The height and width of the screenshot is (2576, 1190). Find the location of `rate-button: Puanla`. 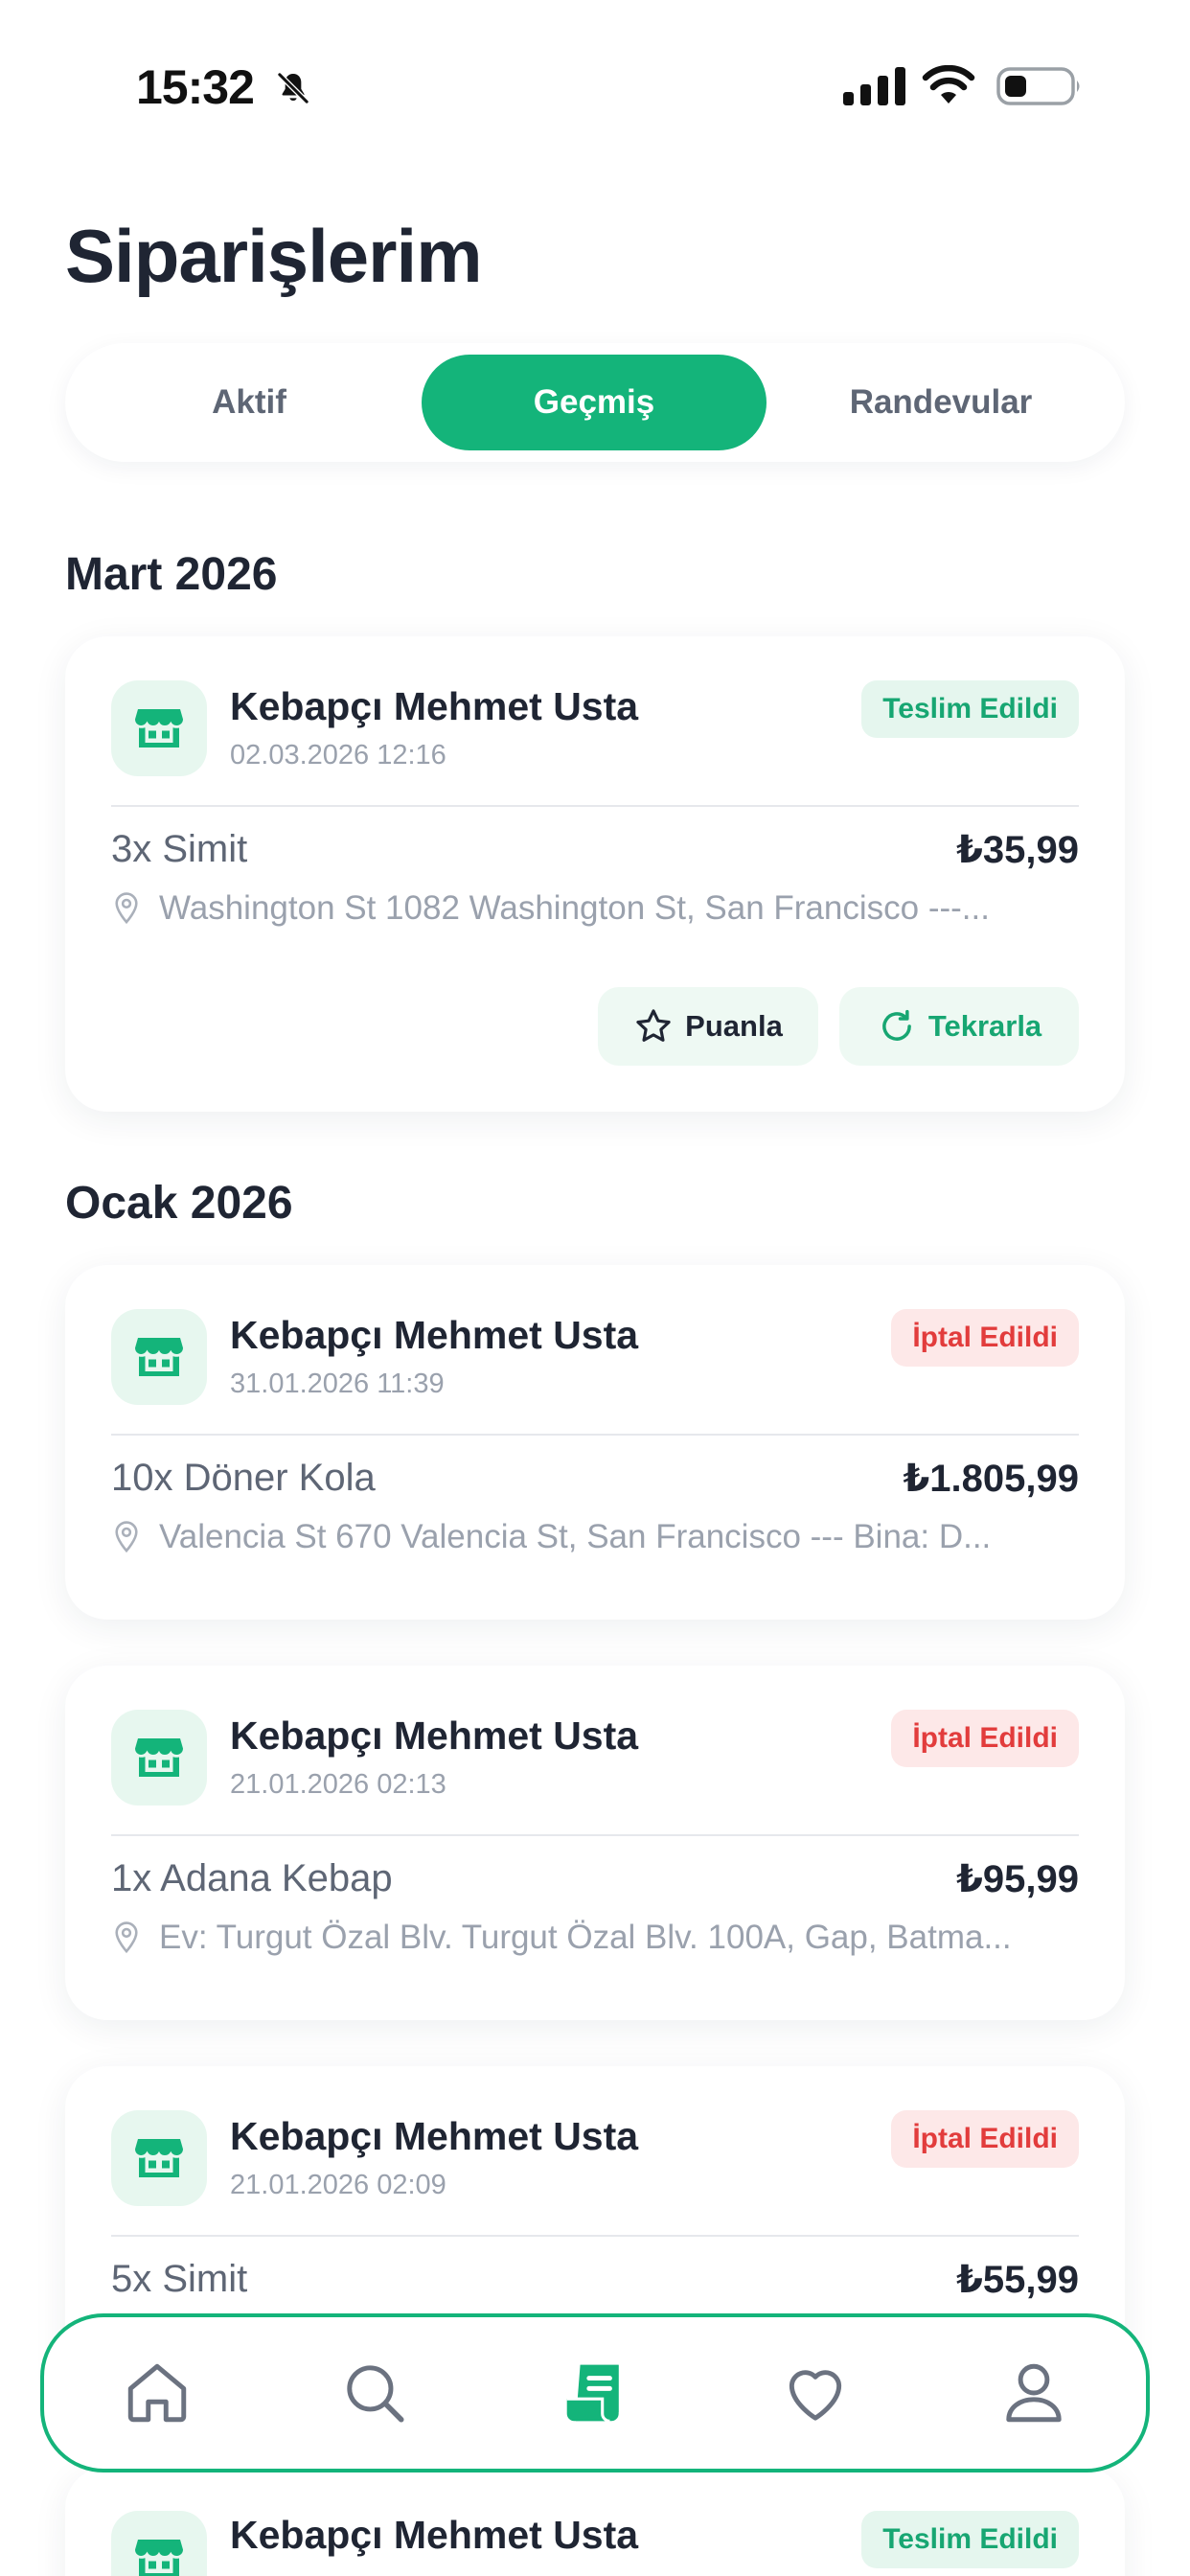

rate-button: Puanla is located at coordinates (708, 1026).